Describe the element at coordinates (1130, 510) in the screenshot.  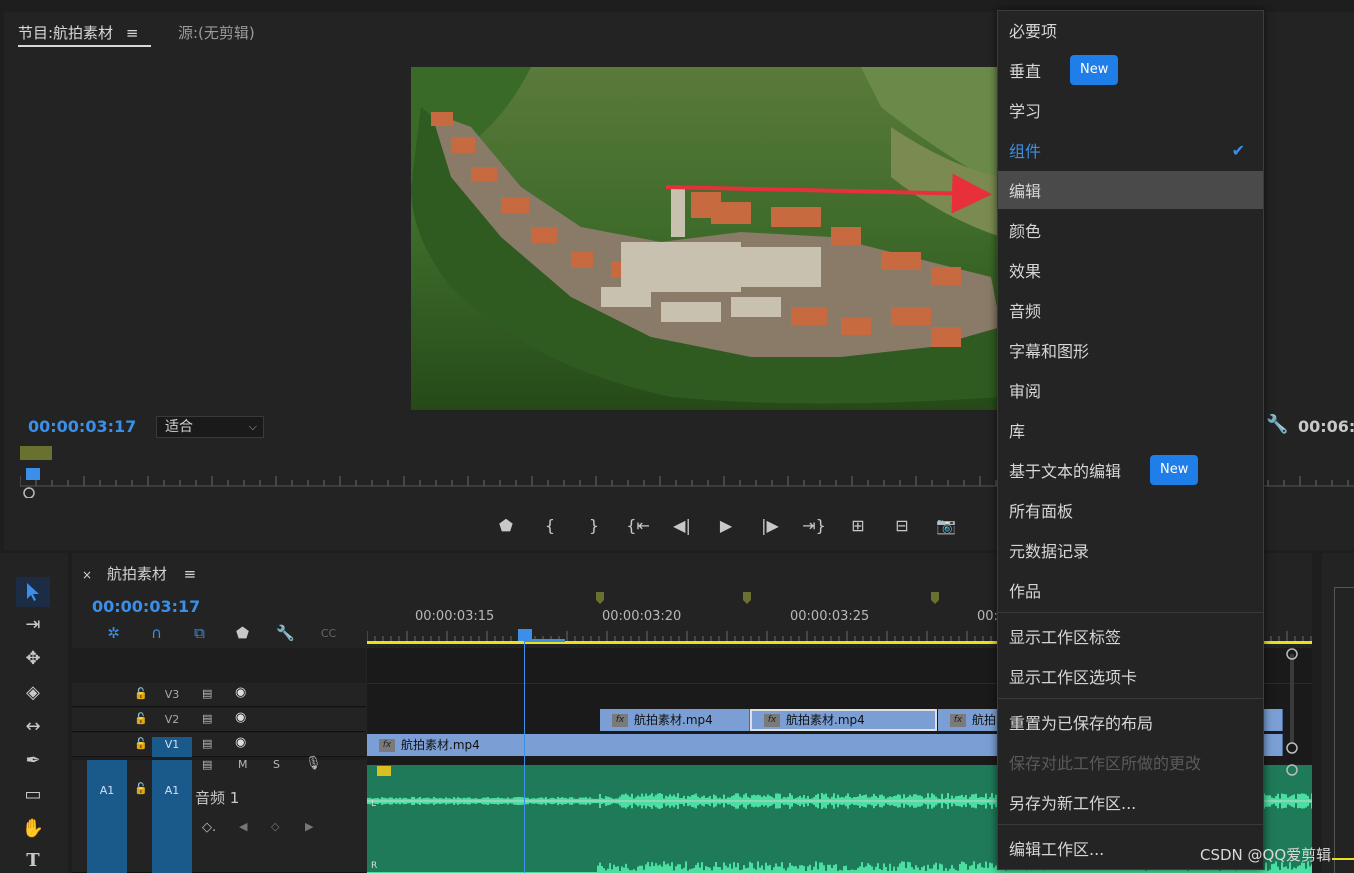
I see `workspace-menu-item: 所有面板` at that location.